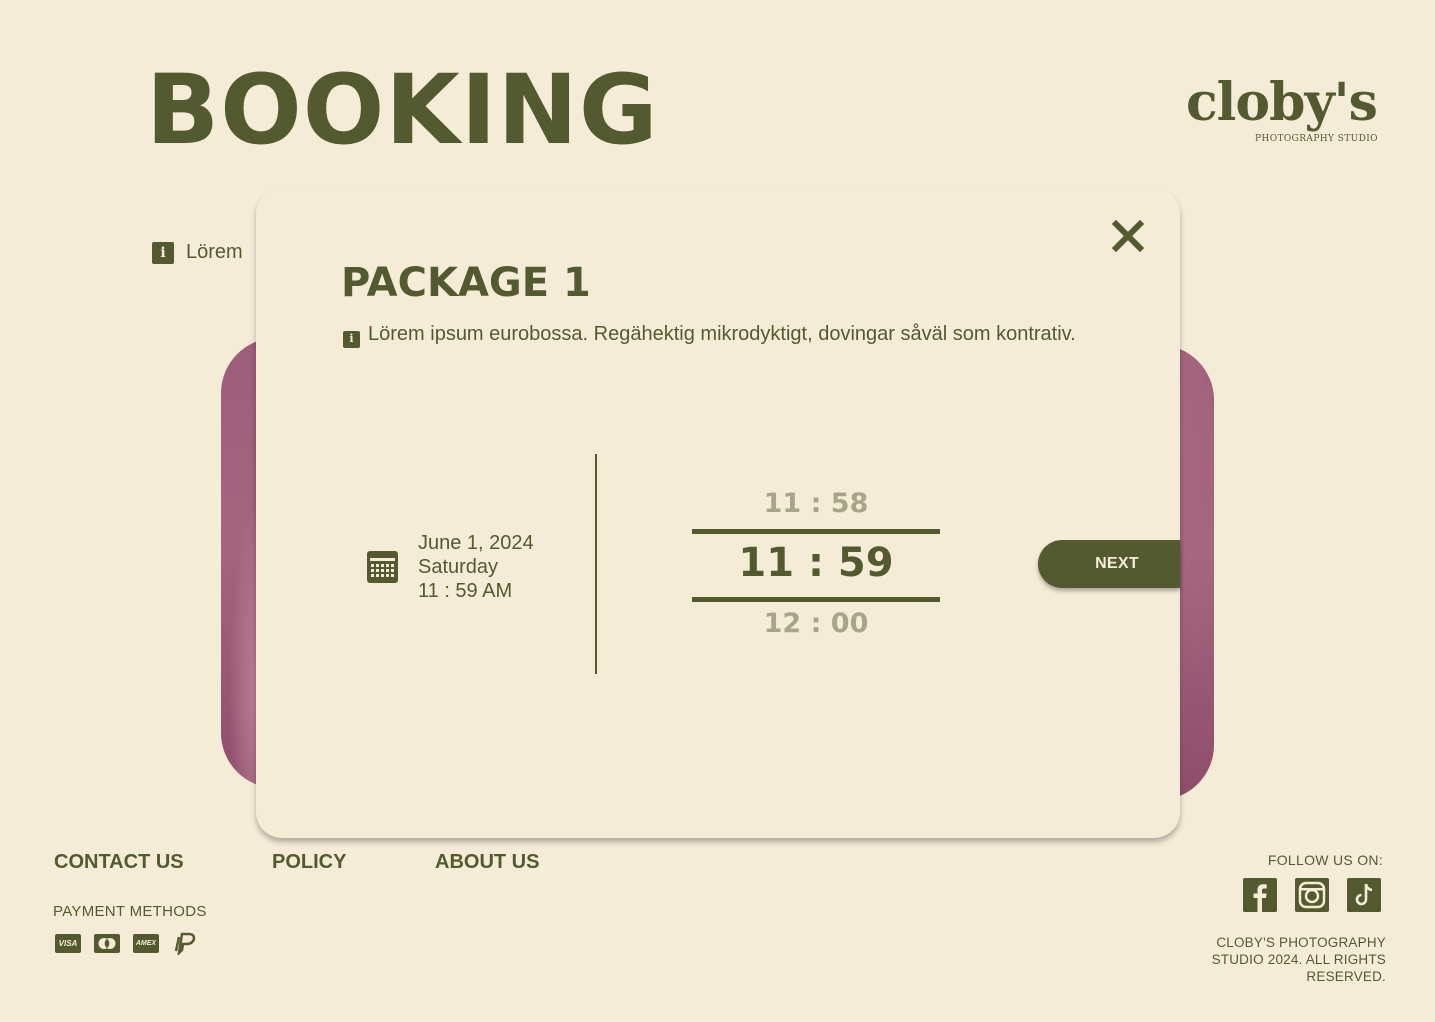 This screenshot has width=1435, height=1022. Describe the element at coordinates (487, 862) in the screenshot. I see `footer-link-about-us: ABOUT US` at that location.